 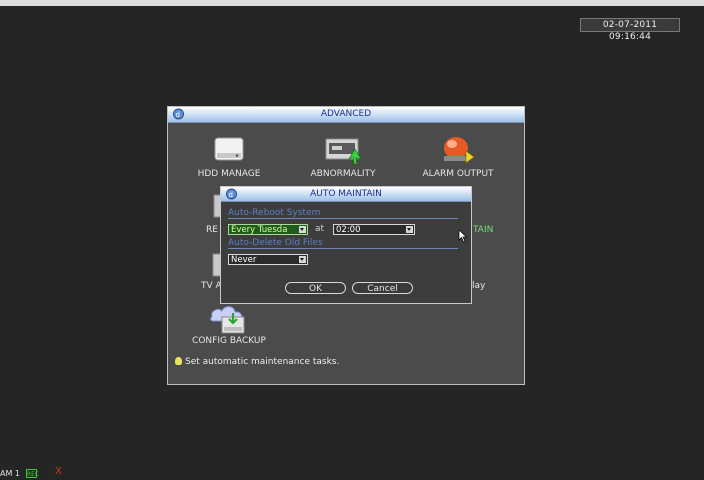 What do you see at coordinates (244, 260) in the screenshot?
I see `delete-files-value: Never` at bounding box center [244, 260].